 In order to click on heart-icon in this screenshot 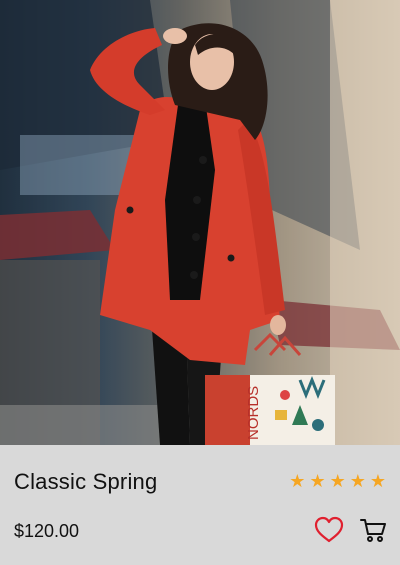, I will do `click(329, 529)`.